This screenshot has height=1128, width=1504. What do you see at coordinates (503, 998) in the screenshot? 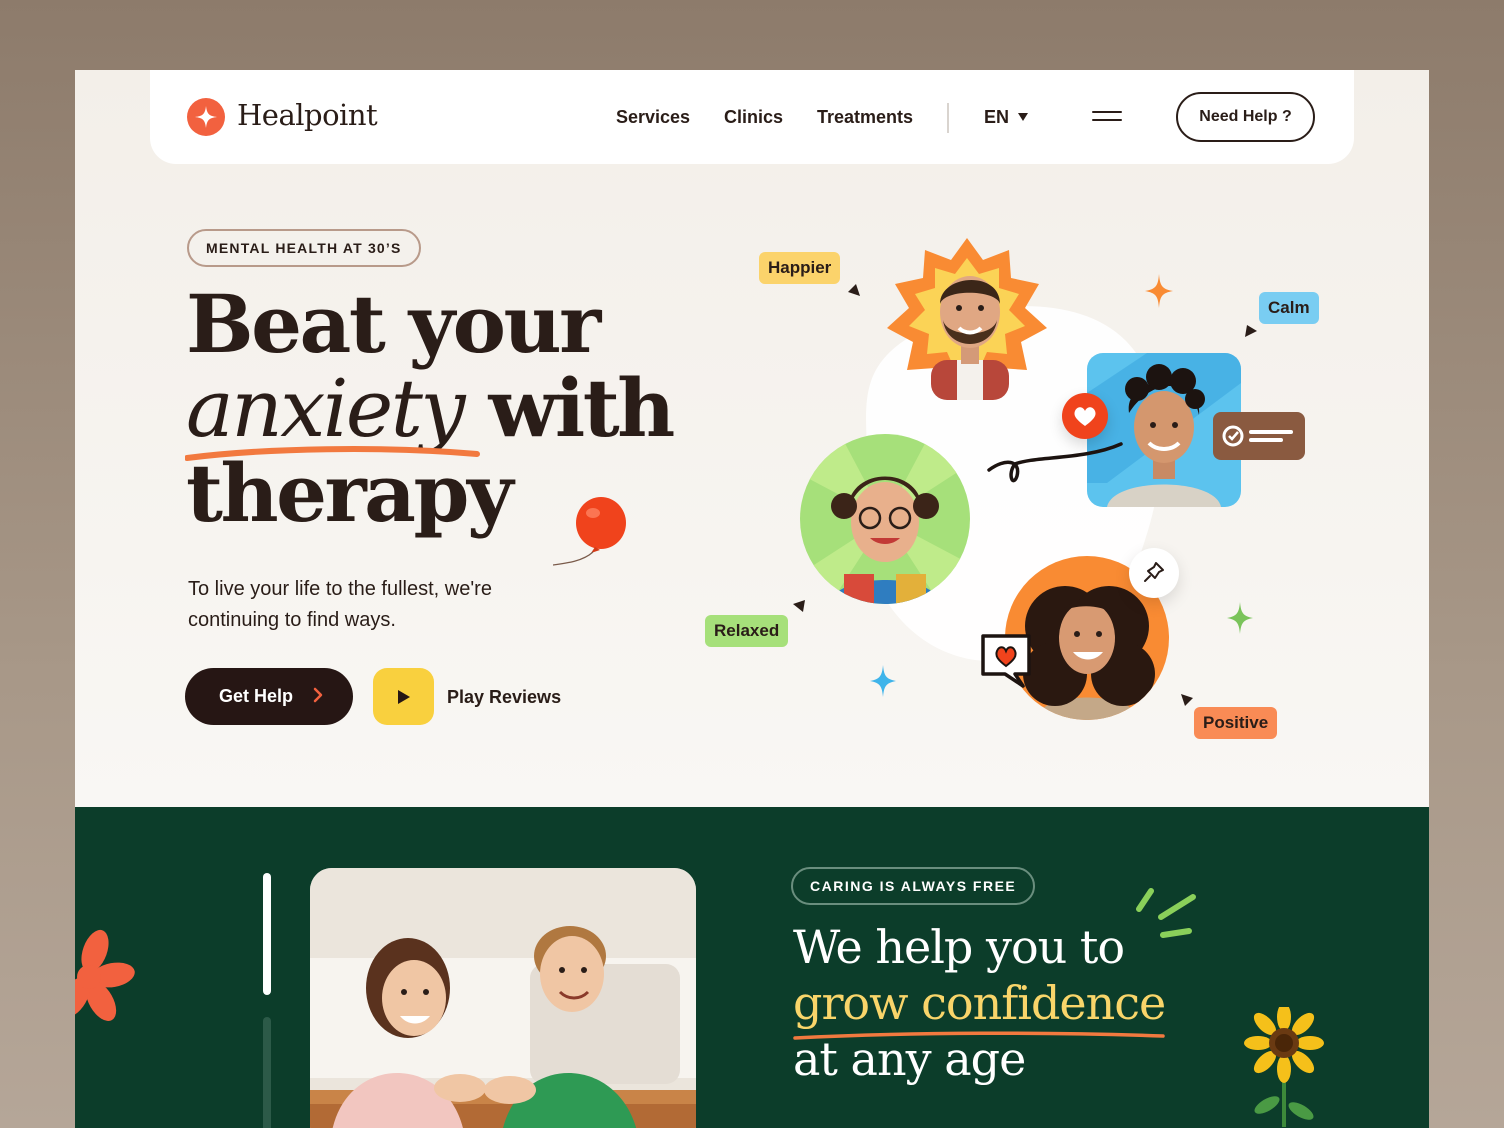
I see `kids-photo` at bounding box center [503, 998].